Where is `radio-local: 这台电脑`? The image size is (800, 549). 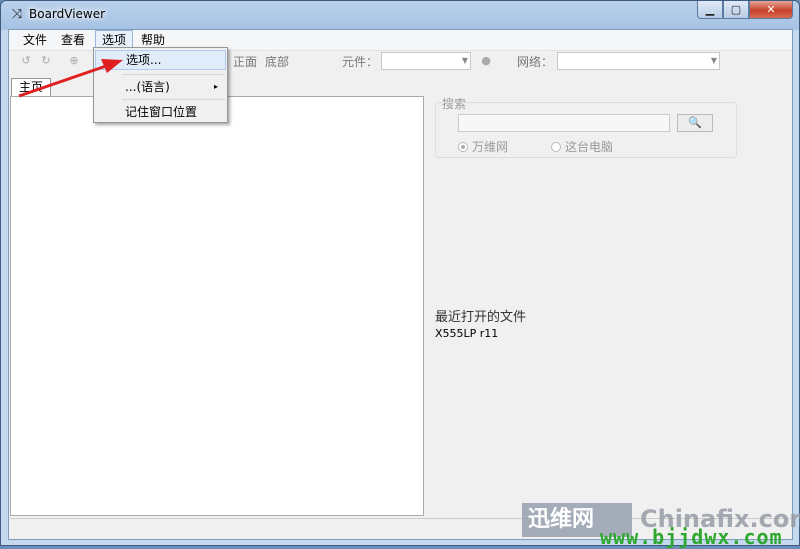 radio-local: 这台电脑 is located at coordinates (582, 146).